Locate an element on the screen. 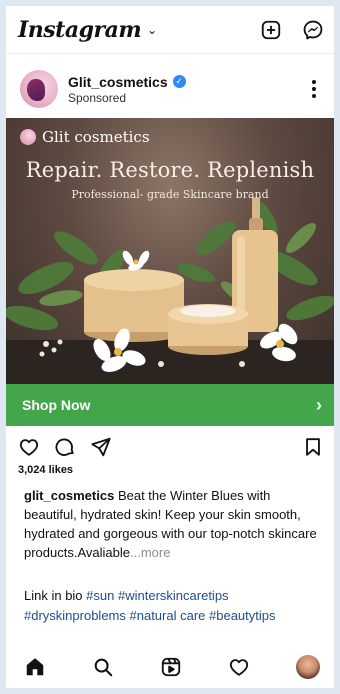  top-bar: Instagram ⌄ is located at coordinates (170, 30).